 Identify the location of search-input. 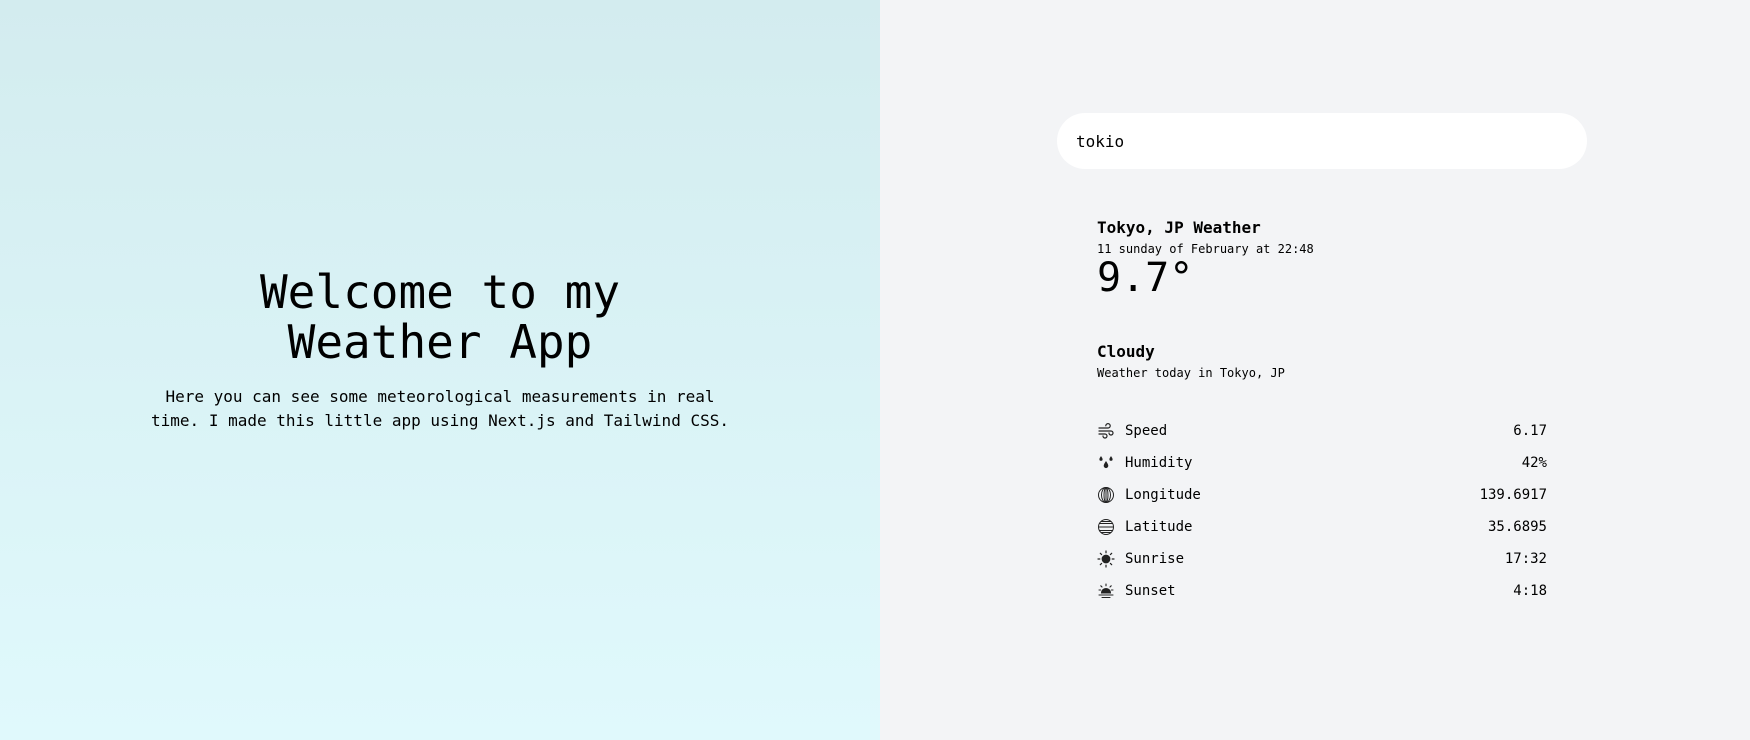
(1322, 141).